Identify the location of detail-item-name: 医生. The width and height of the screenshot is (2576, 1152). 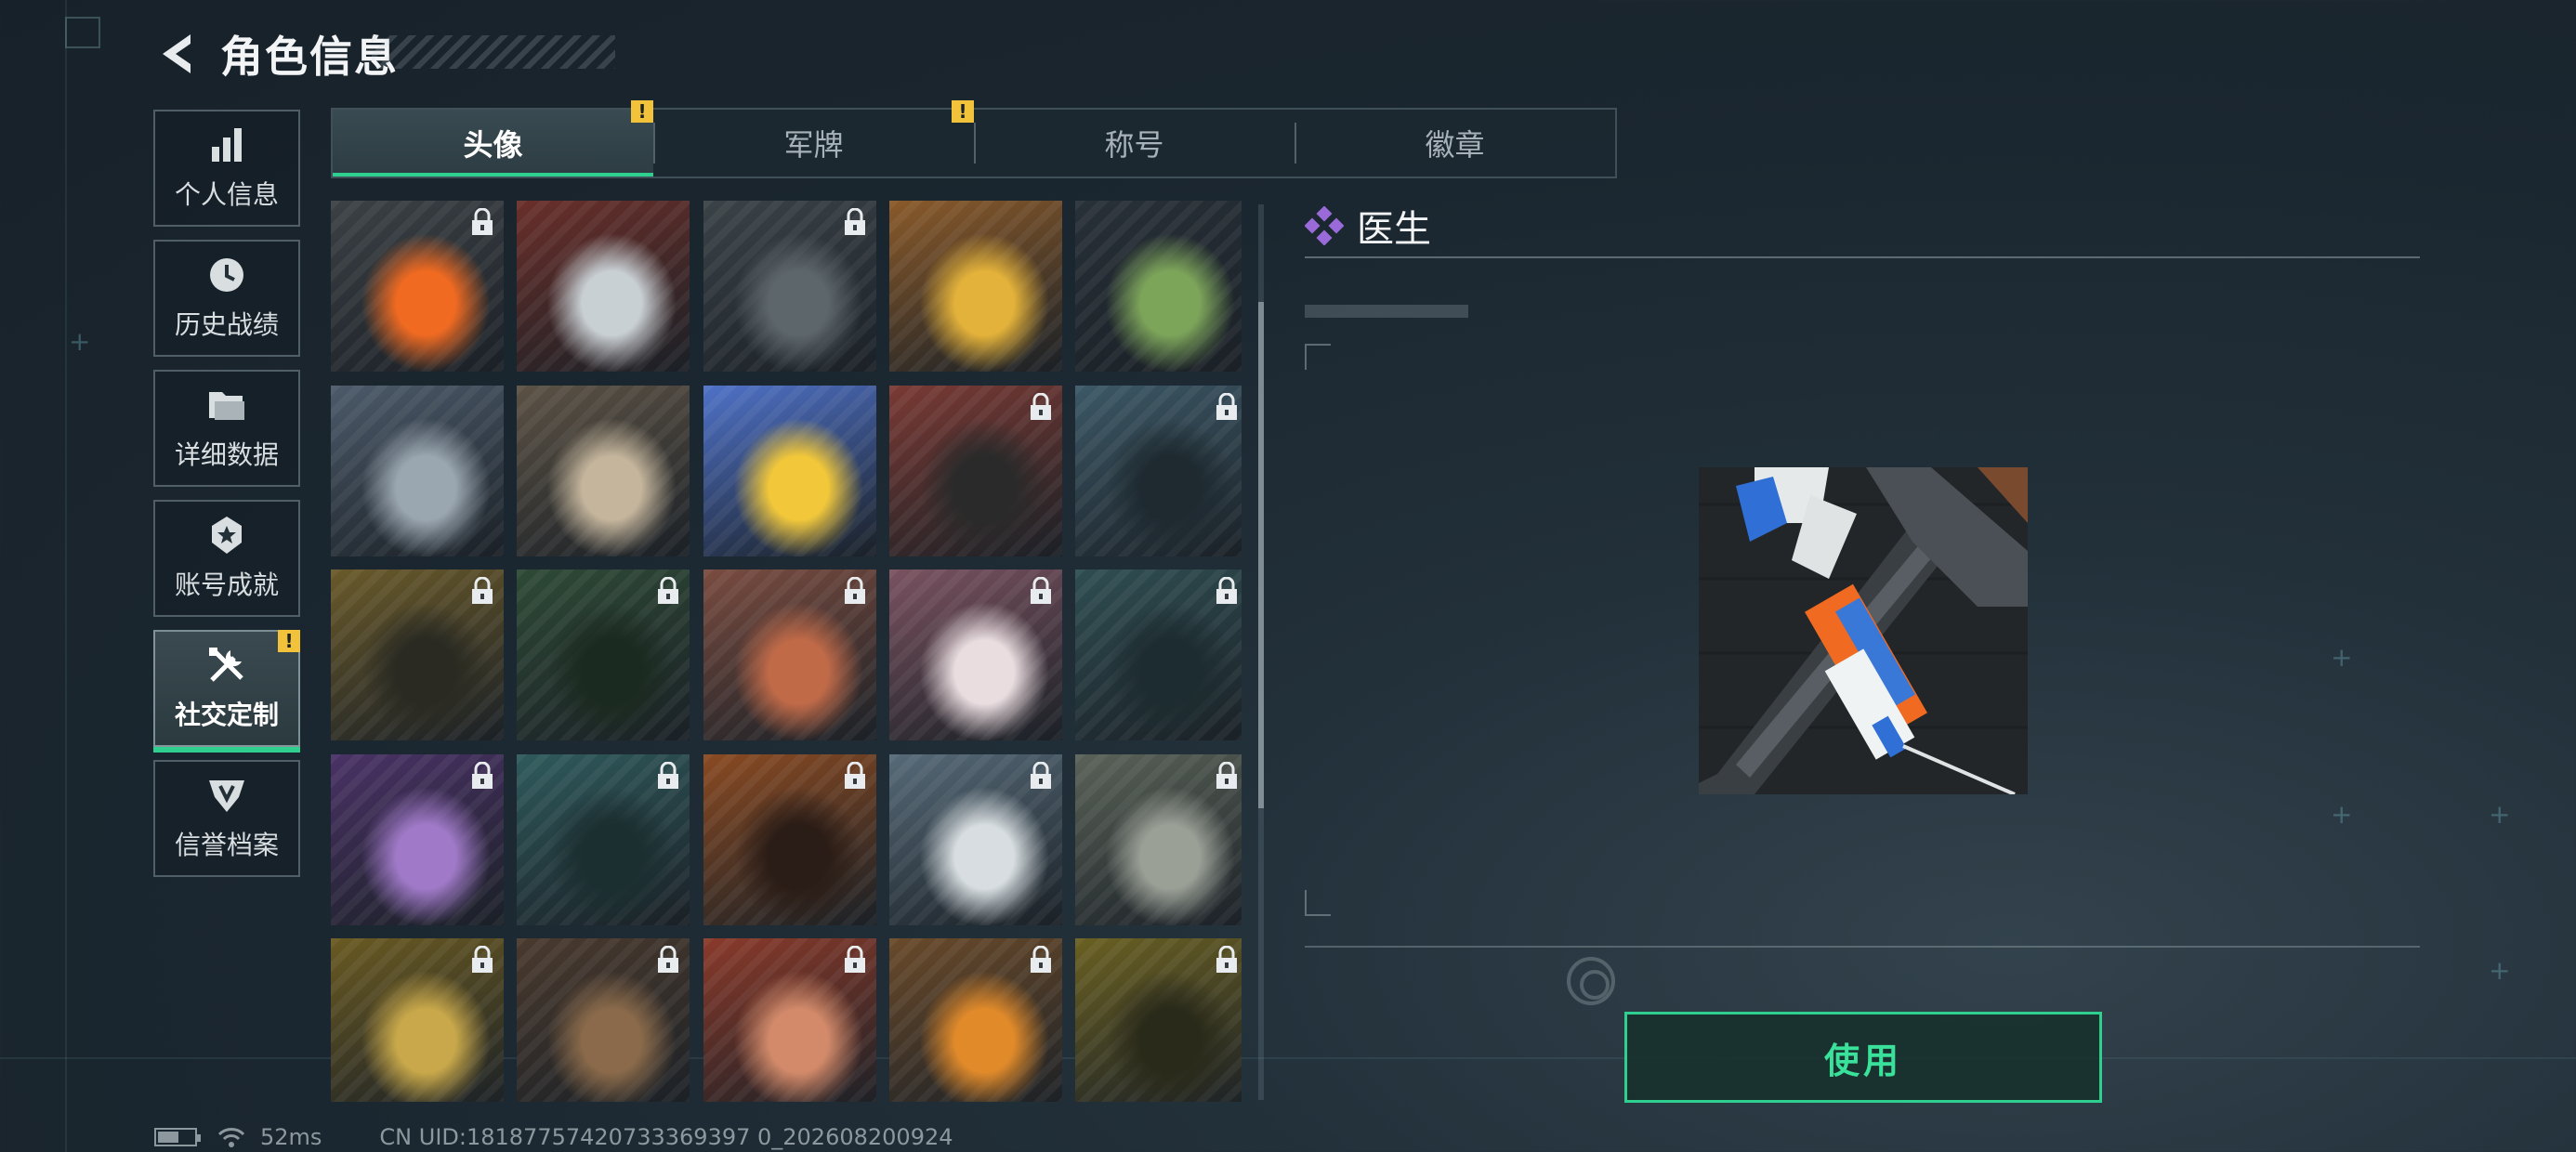
(1394, 229).